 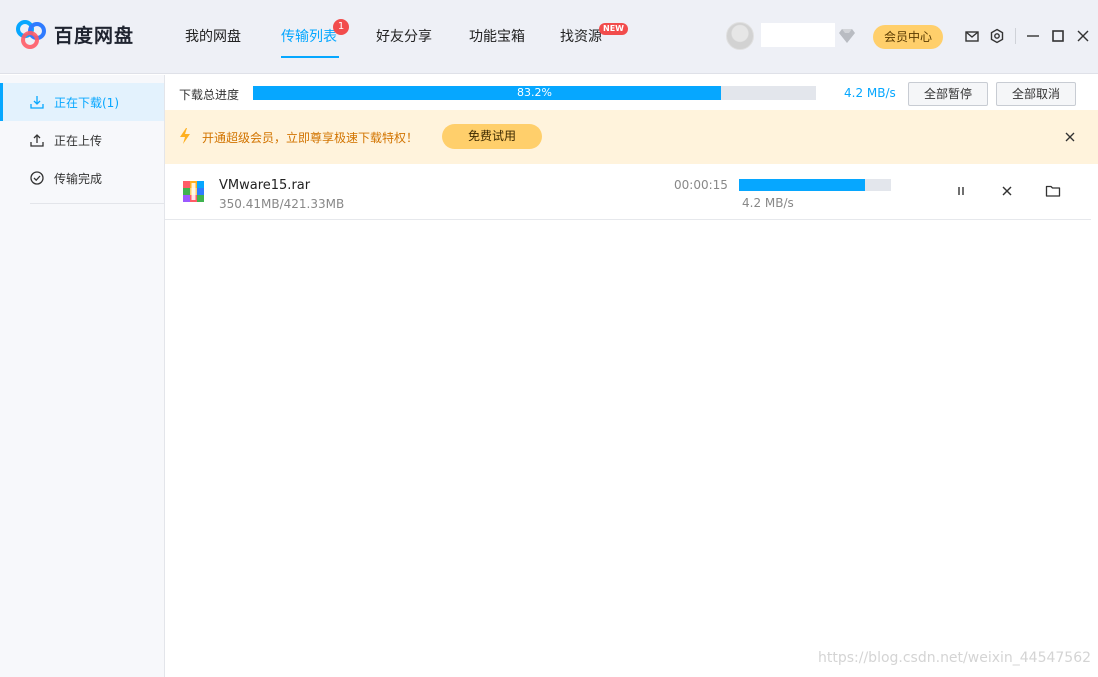 What do you see at coordinates (631, 137) in the screenshot?
I see `vip-promo-banner: 开通超级会员，立即尊享极速下载特权！ 免费试用` at bounding box center [631, 137].